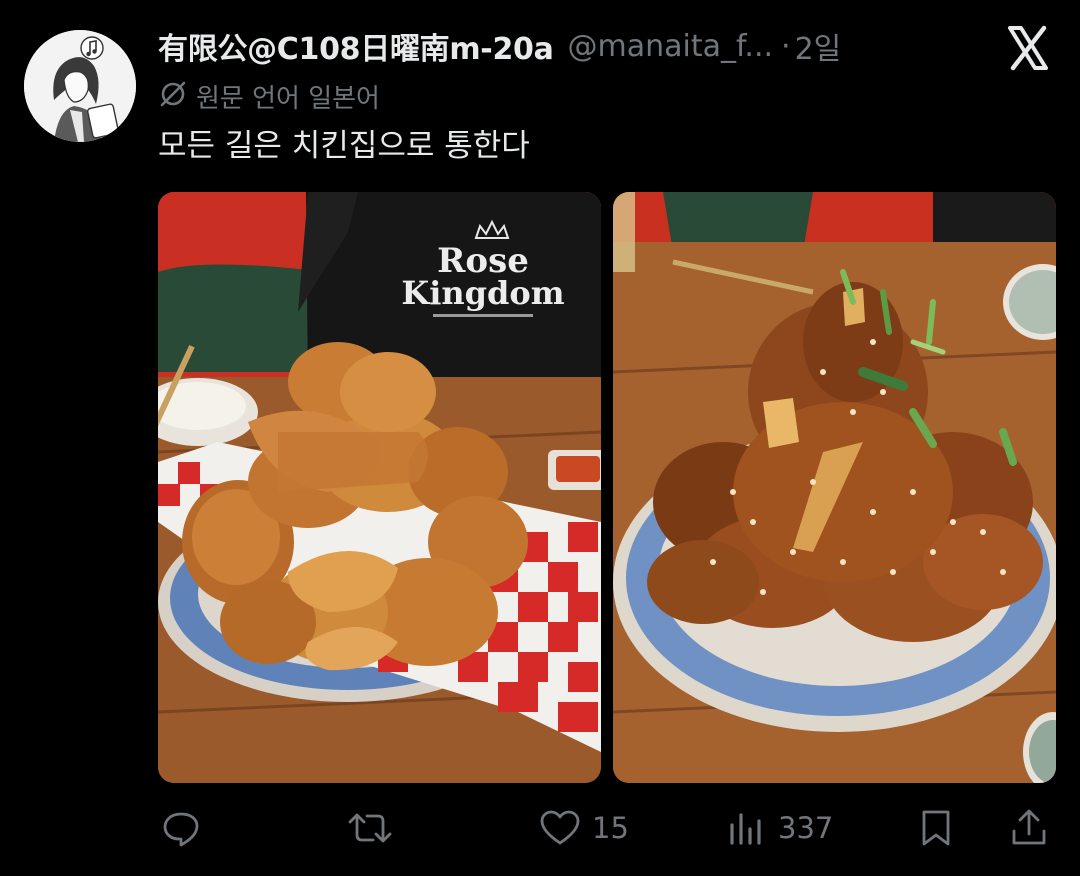 The height and width of the screenshot is (876, 1080). What do you see at coordinates (1028, 48) in the screenshot?
I see `x-logo-icon` at bounding box center [1028, 48].